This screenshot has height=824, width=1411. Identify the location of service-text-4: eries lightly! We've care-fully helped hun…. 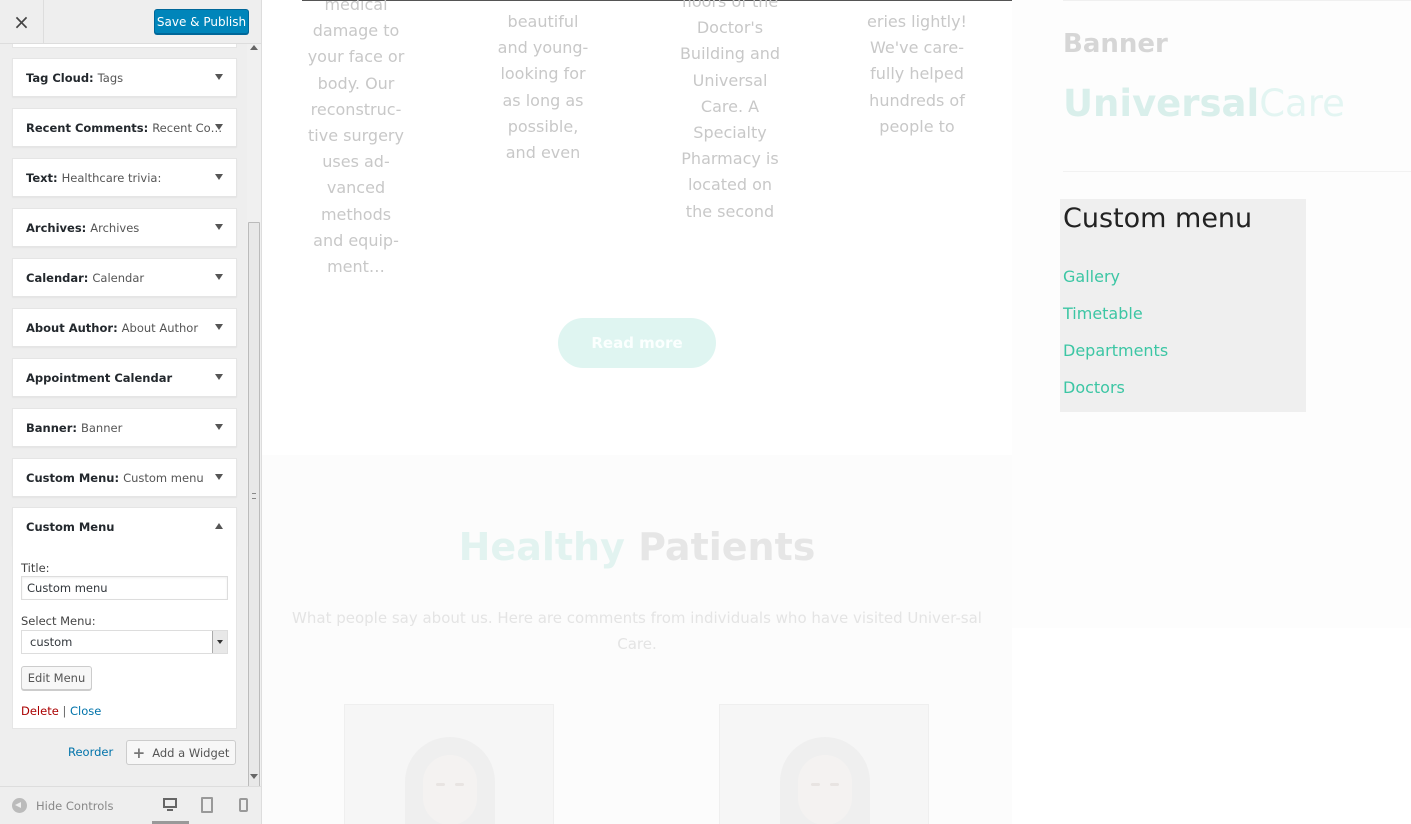
(917, 74).